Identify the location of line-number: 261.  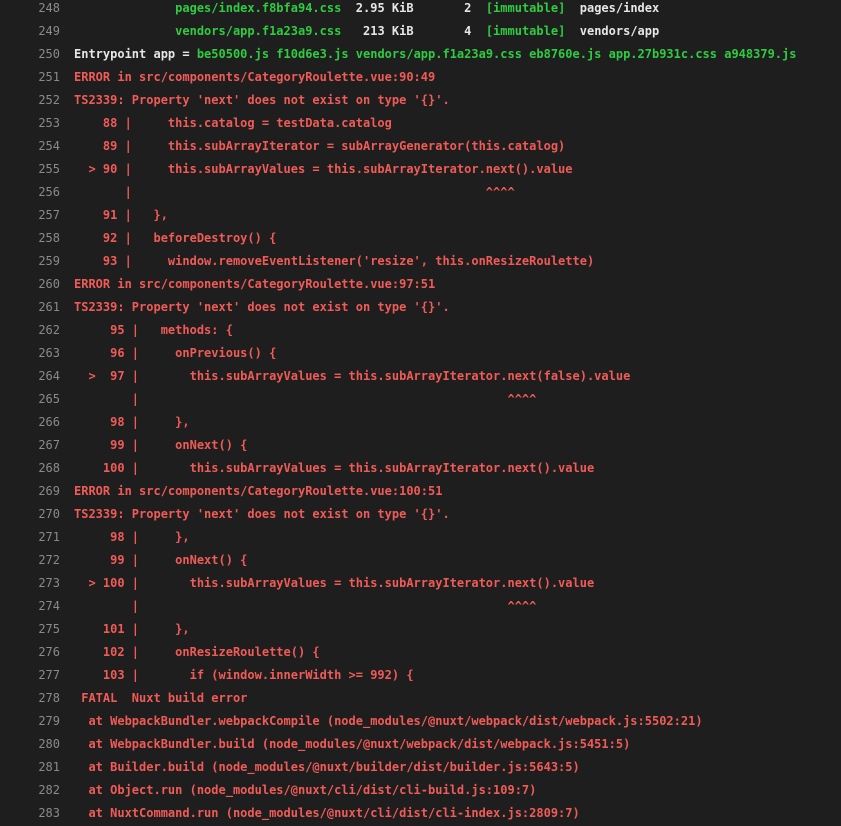
(37, 307).